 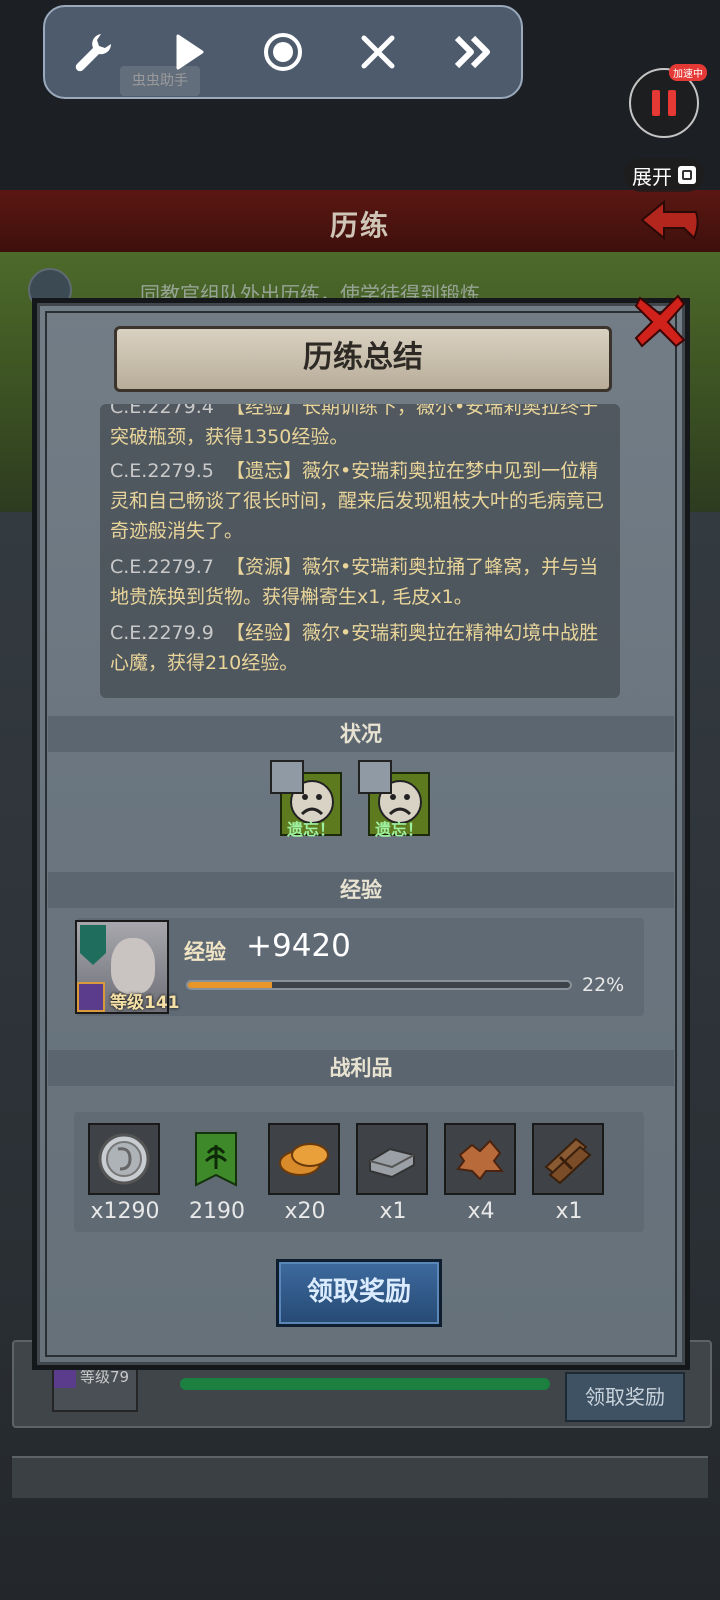 I want to click on speed-badge: 加速中, so click(x=688, y=72).